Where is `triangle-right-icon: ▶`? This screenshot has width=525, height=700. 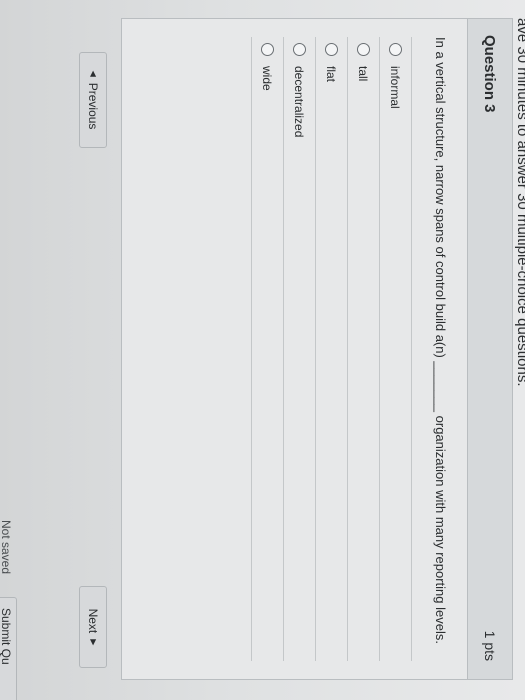
triangle-right-icon: ▶ is located at coordinates (93, 642).